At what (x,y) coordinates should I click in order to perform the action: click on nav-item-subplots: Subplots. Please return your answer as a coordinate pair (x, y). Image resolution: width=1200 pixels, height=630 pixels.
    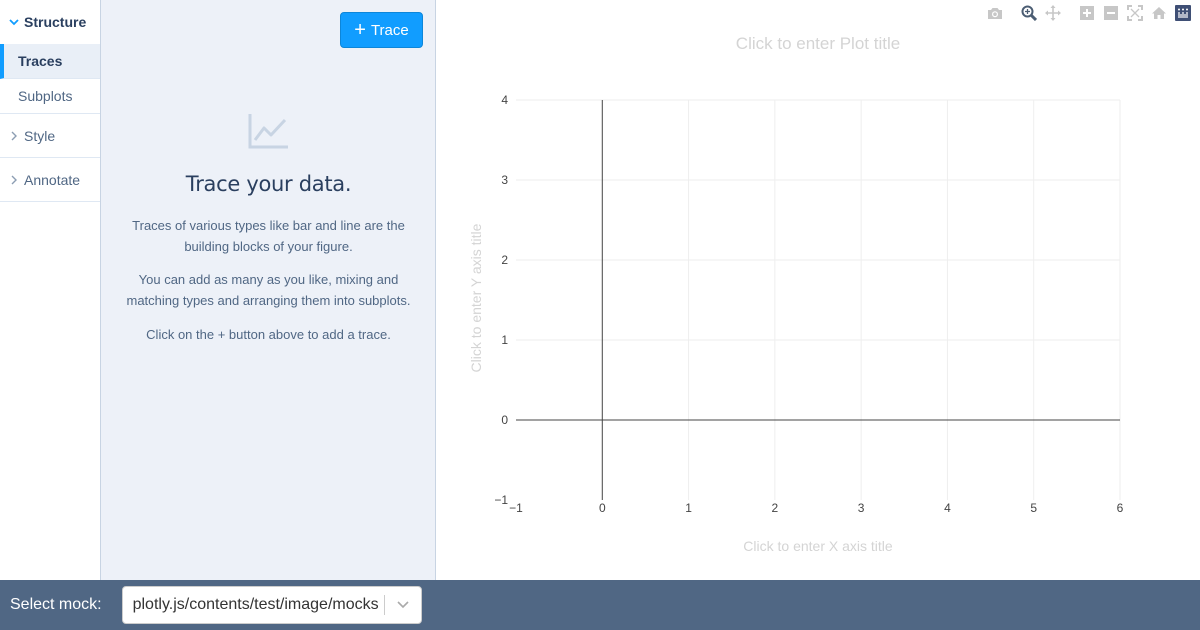
    Looking at the image, I should click on (50, 96).